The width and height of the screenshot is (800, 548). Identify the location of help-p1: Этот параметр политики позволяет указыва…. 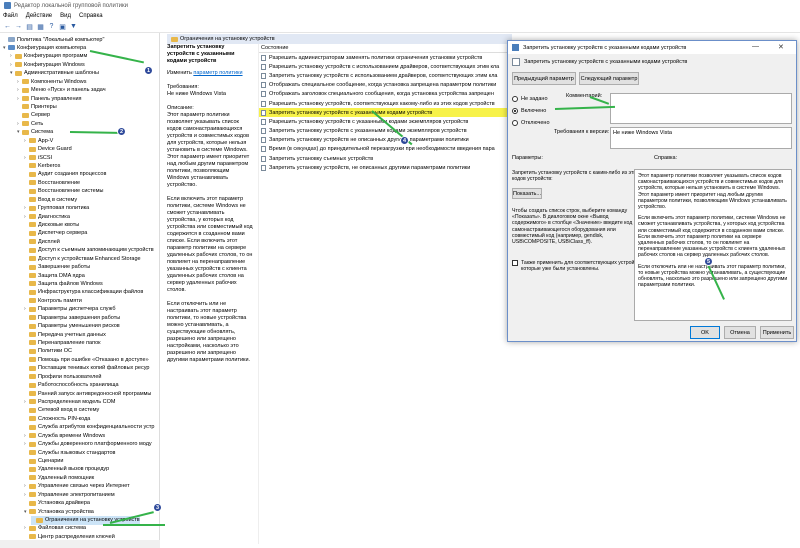
(712, 192).